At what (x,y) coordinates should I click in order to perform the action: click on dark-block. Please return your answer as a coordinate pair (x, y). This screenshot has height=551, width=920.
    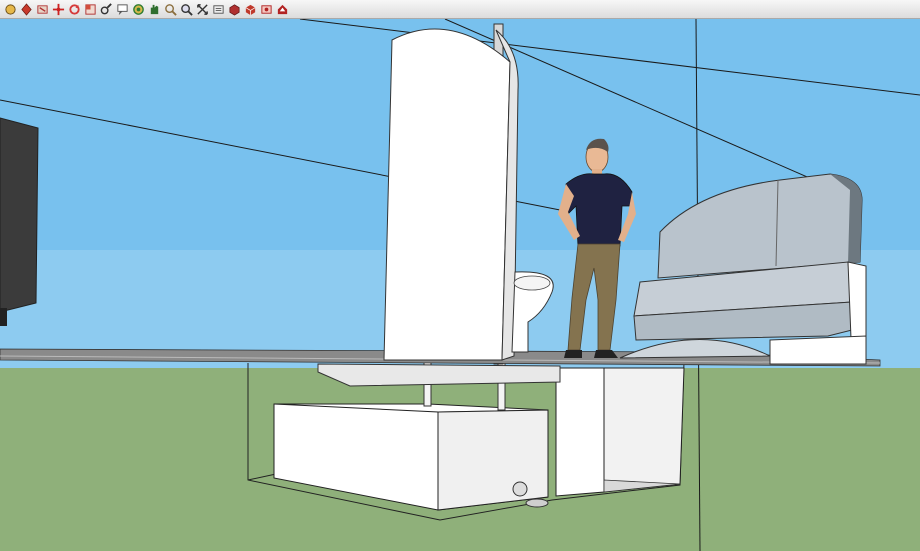
    Looking at the image, I should click on (19, 221).